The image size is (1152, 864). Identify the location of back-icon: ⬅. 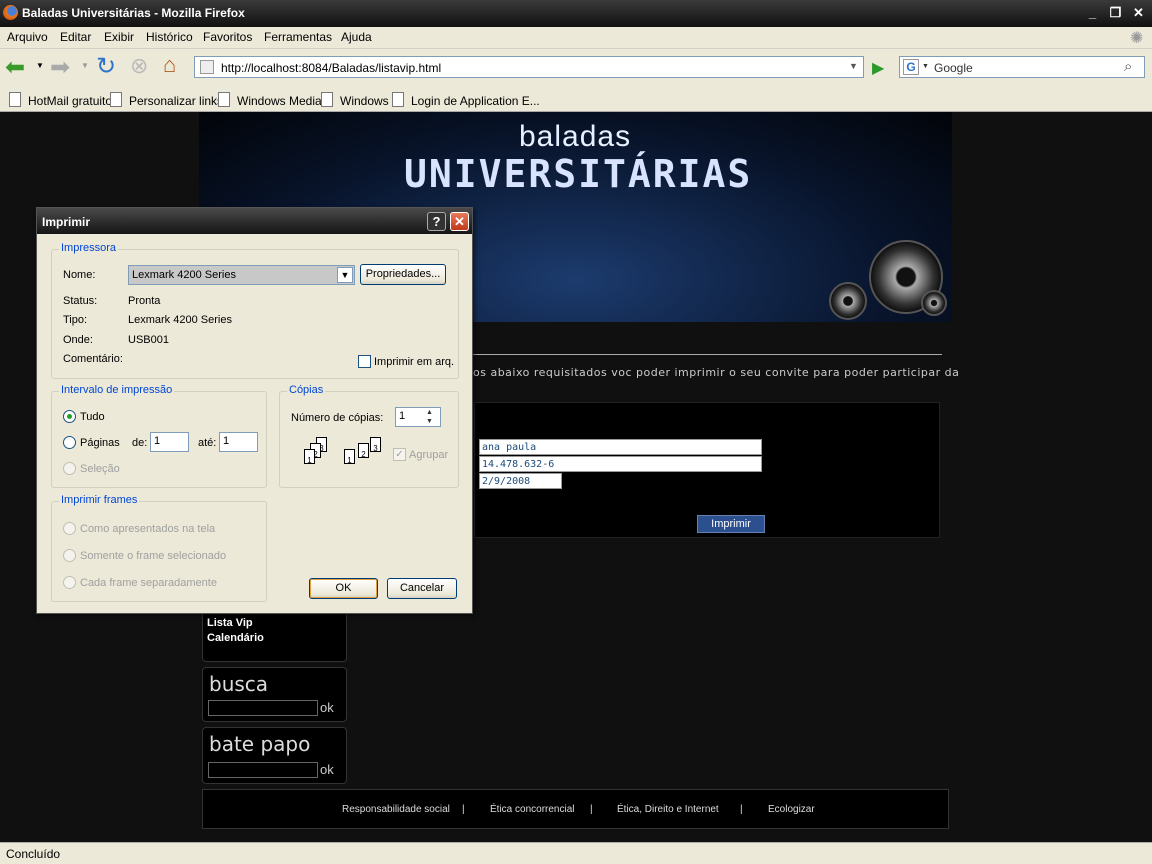
(15, 67).